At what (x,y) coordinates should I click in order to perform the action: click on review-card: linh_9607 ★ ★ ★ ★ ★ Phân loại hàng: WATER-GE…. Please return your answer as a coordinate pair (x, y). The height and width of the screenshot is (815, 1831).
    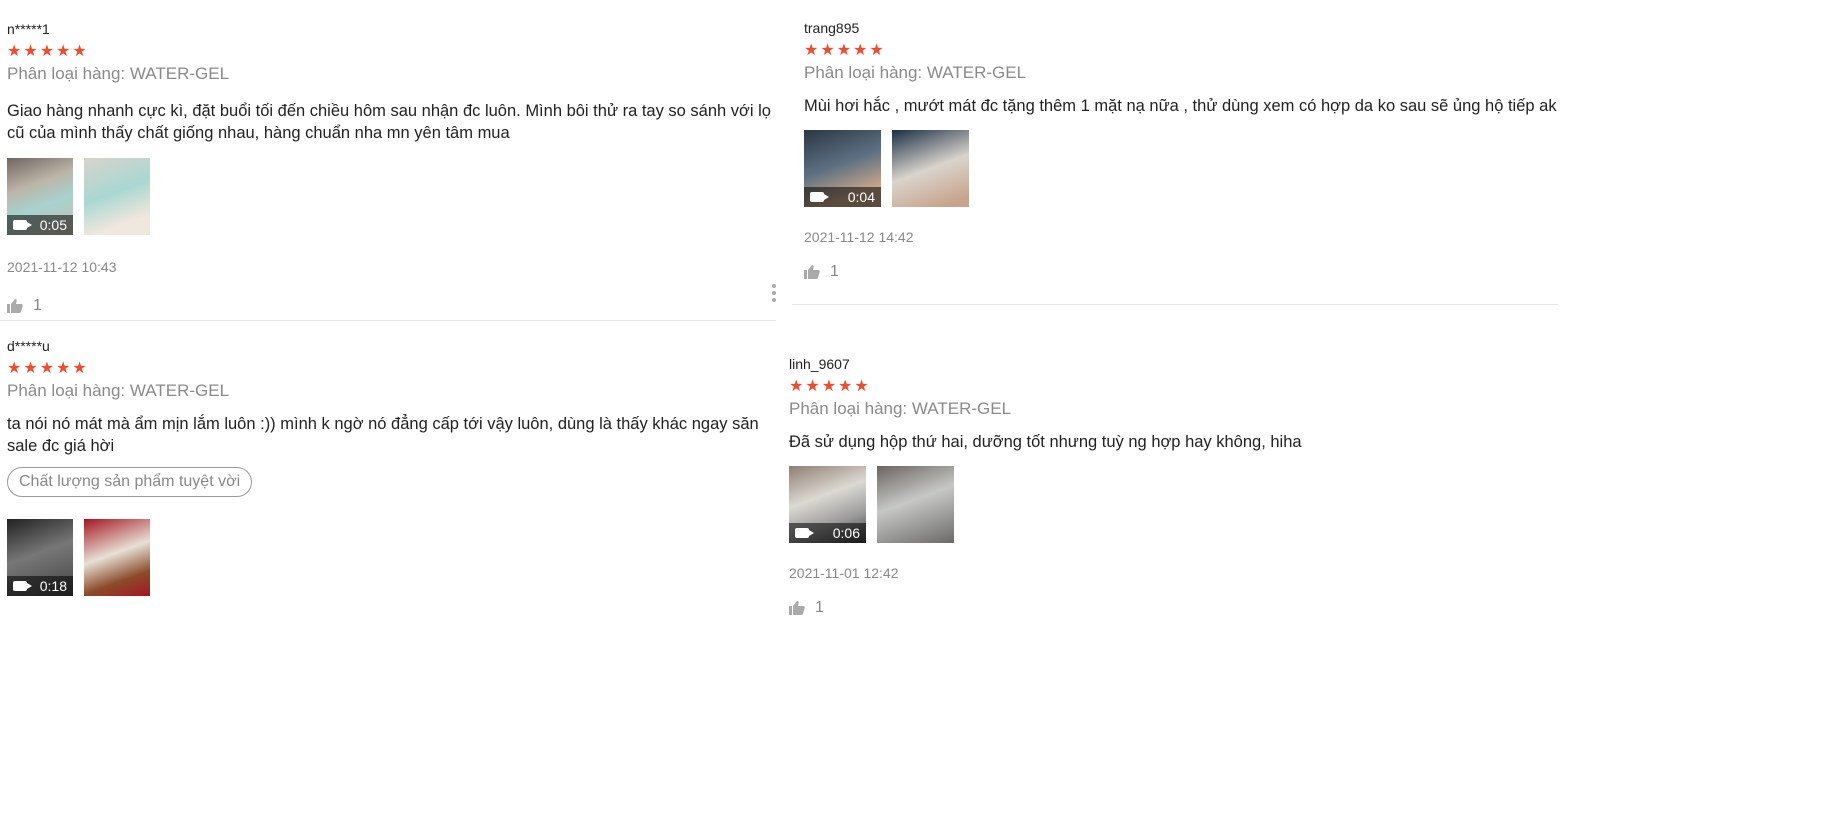
    Looking at the image, I should click on (1174, 486).